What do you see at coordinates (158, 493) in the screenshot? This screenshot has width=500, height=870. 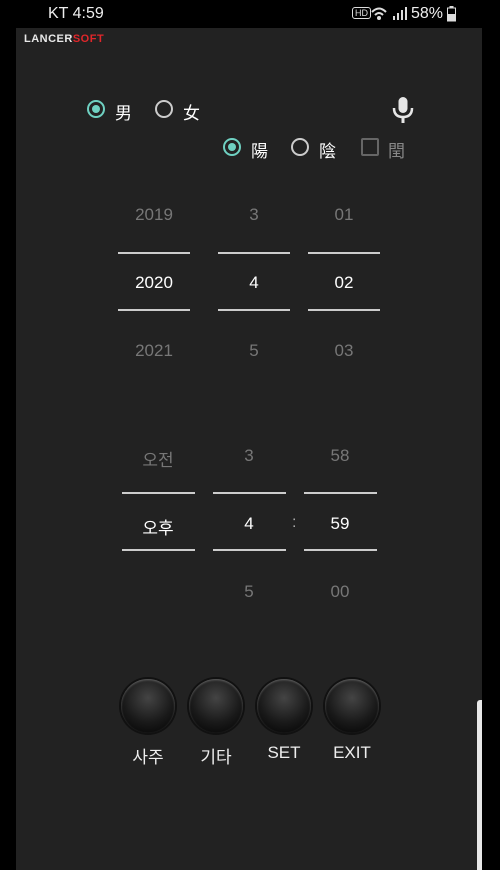 I see `ampm-divider-top` at bounding box center [158, 493].